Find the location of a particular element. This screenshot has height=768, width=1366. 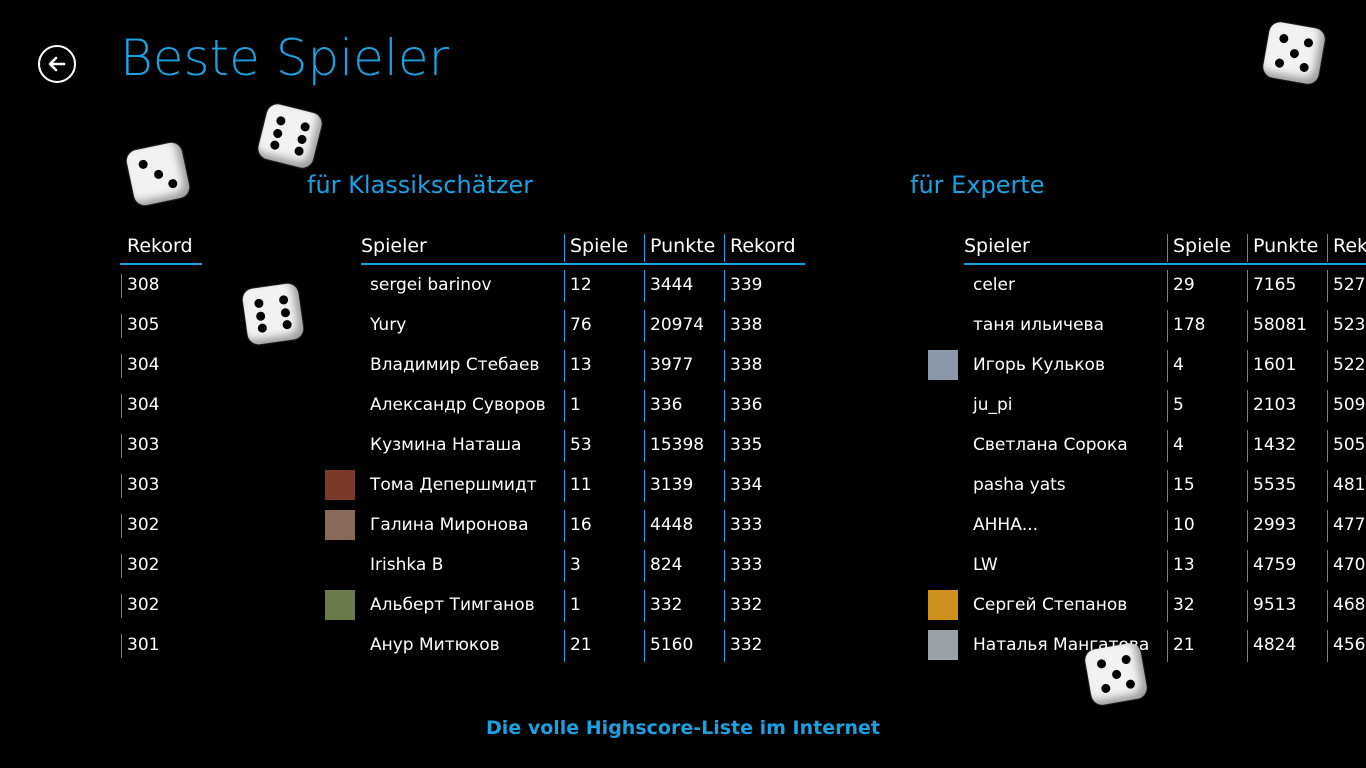

record-cell: 339 is located at coordinates (746, 285).